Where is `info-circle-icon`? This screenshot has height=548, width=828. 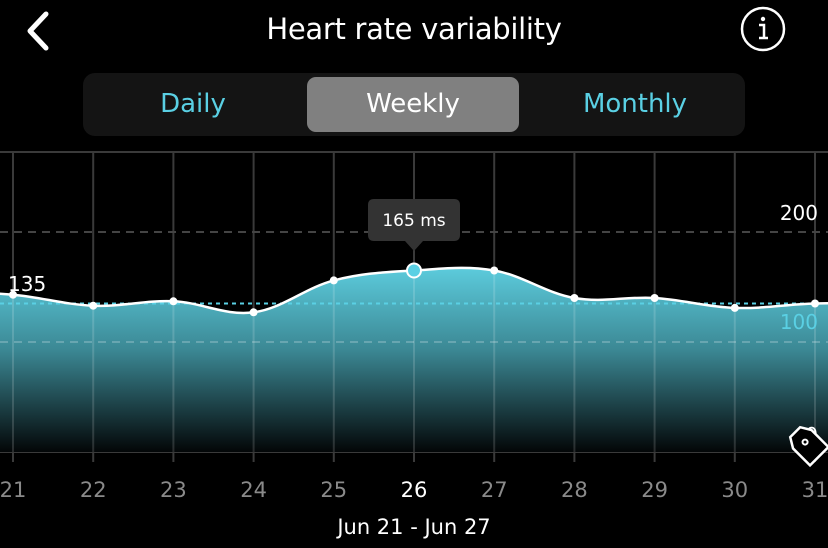
info-circle-icon is located at coordinates (763, 29).